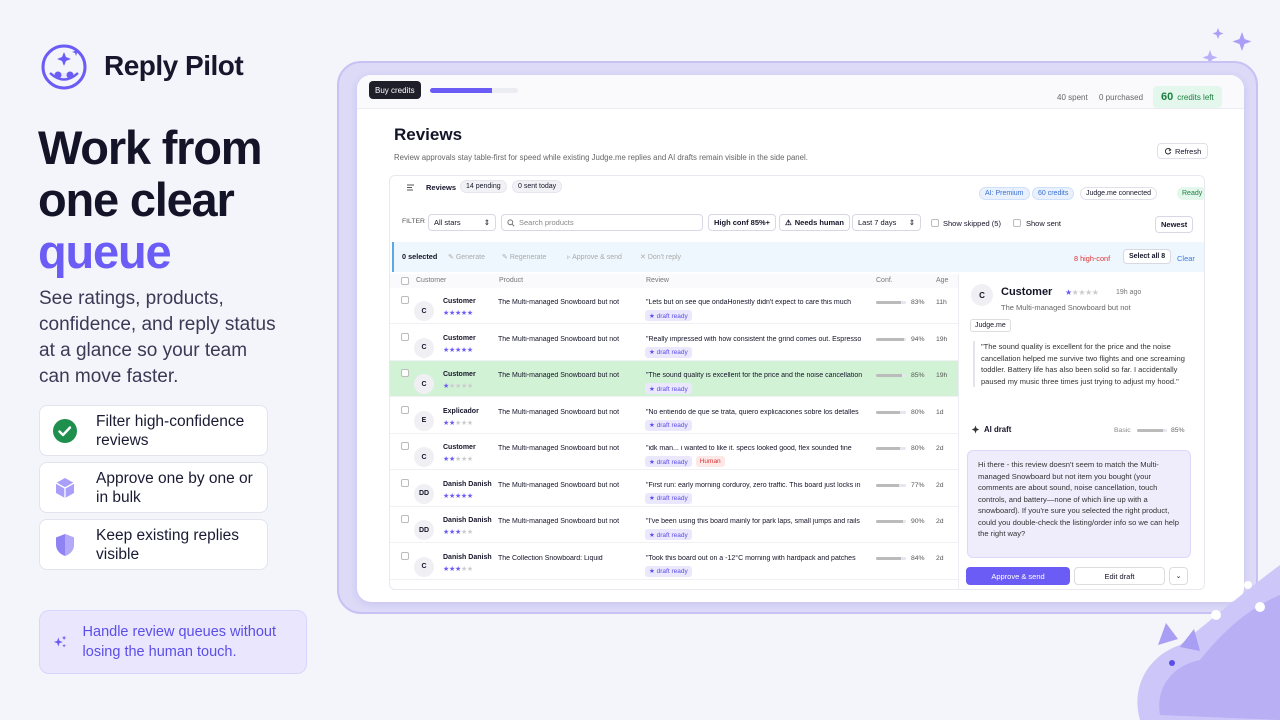 Image resolution: width=1280 pixels, height=720 pixels. What do you see at coordinates (462, 222) in the screenshot?
I see `stars-select: All stars ⇕` at bounding box center [462, 222].